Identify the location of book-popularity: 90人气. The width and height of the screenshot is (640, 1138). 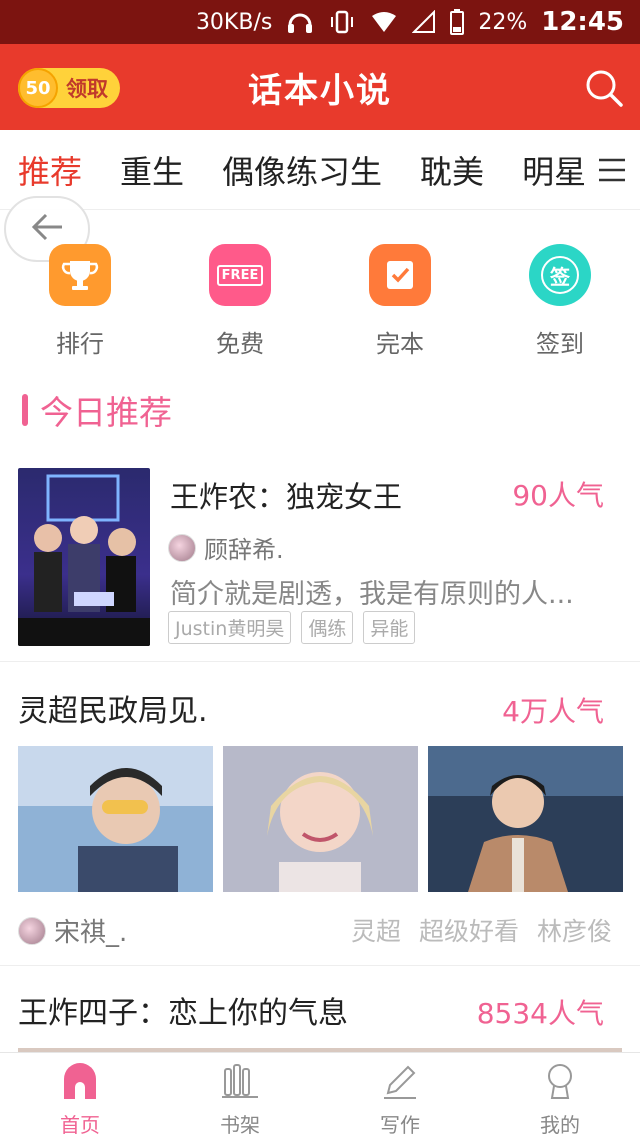
(558, 495).